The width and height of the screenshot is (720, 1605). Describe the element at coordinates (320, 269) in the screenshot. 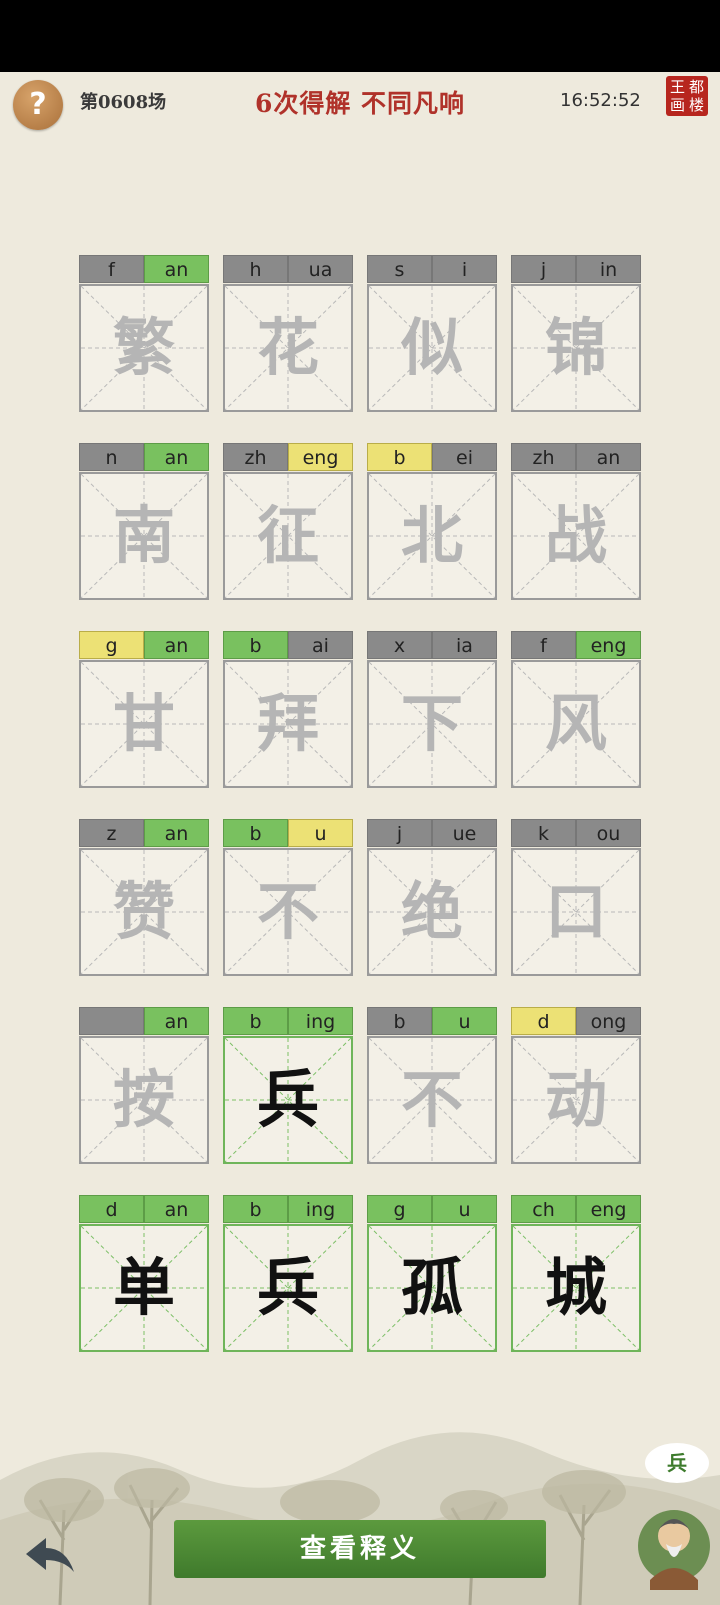

I see `pinyin-final: ua` at that location.